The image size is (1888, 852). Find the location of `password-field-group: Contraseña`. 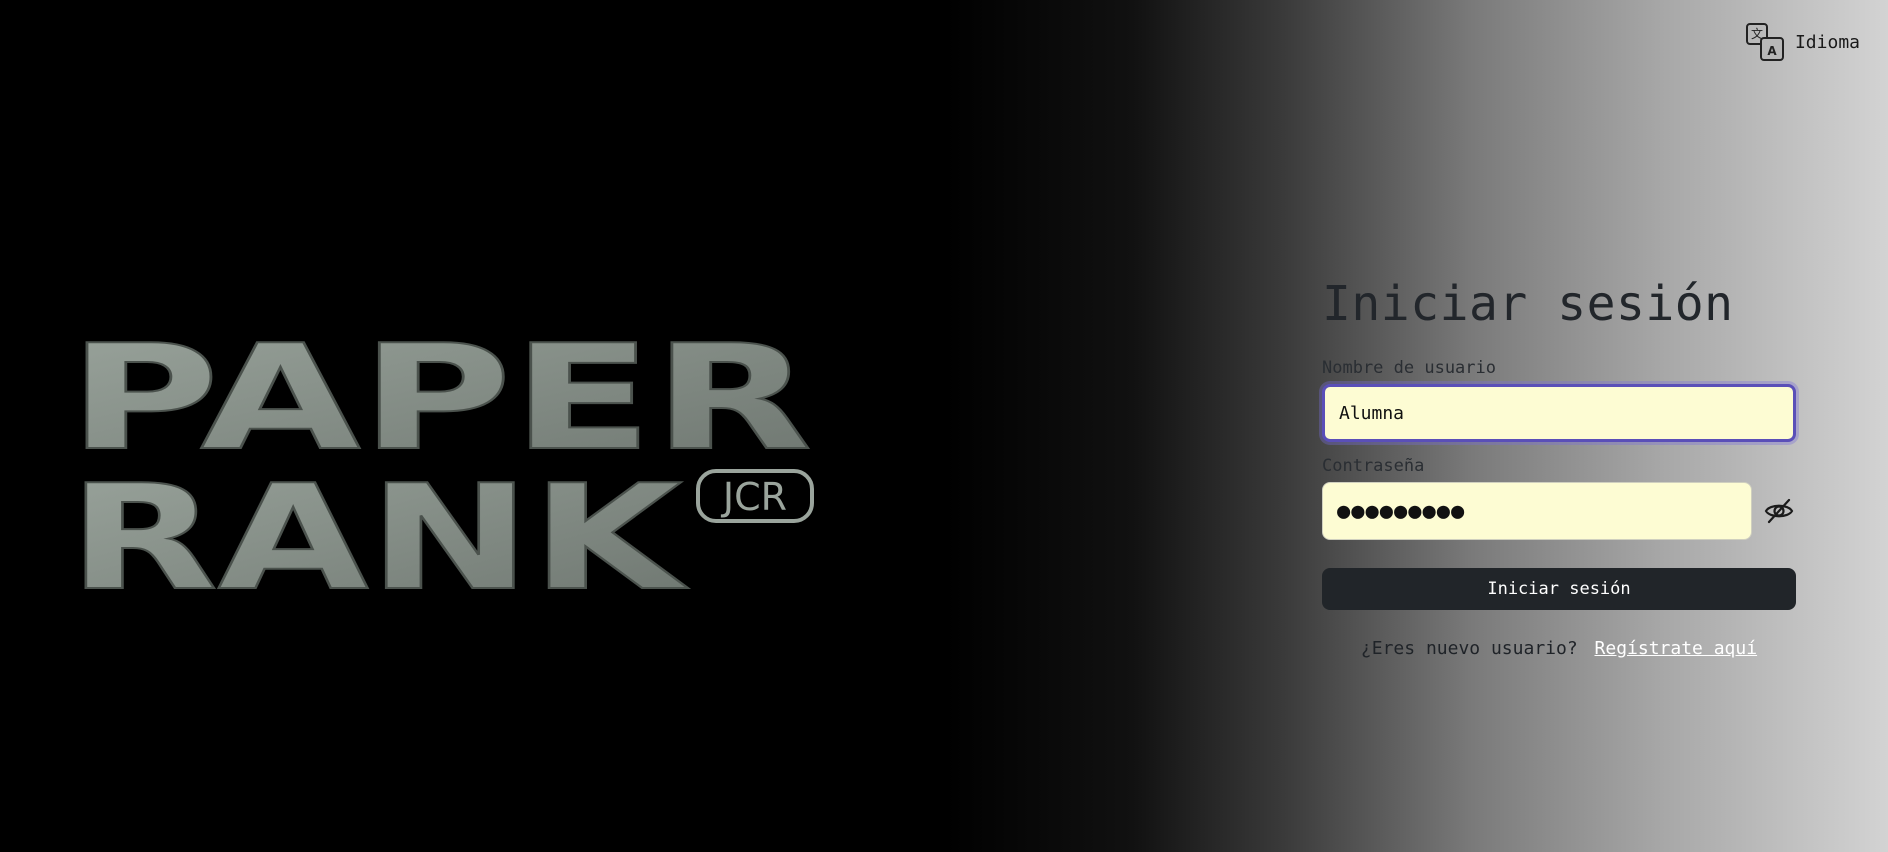

password-field-group: Contraseña is located at coordinates (1559, 498).